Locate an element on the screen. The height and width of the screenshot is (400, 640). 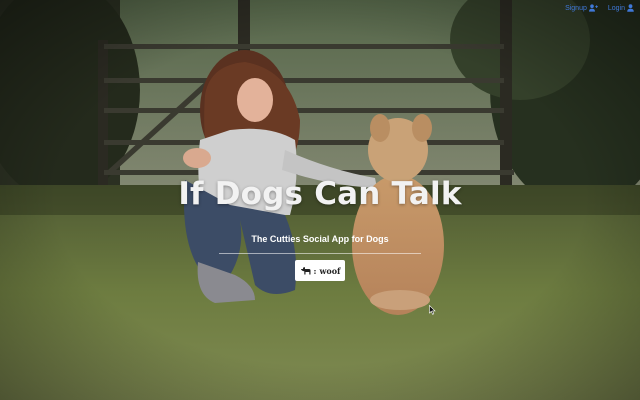
dog-icon is located at coordinates (305, 270).